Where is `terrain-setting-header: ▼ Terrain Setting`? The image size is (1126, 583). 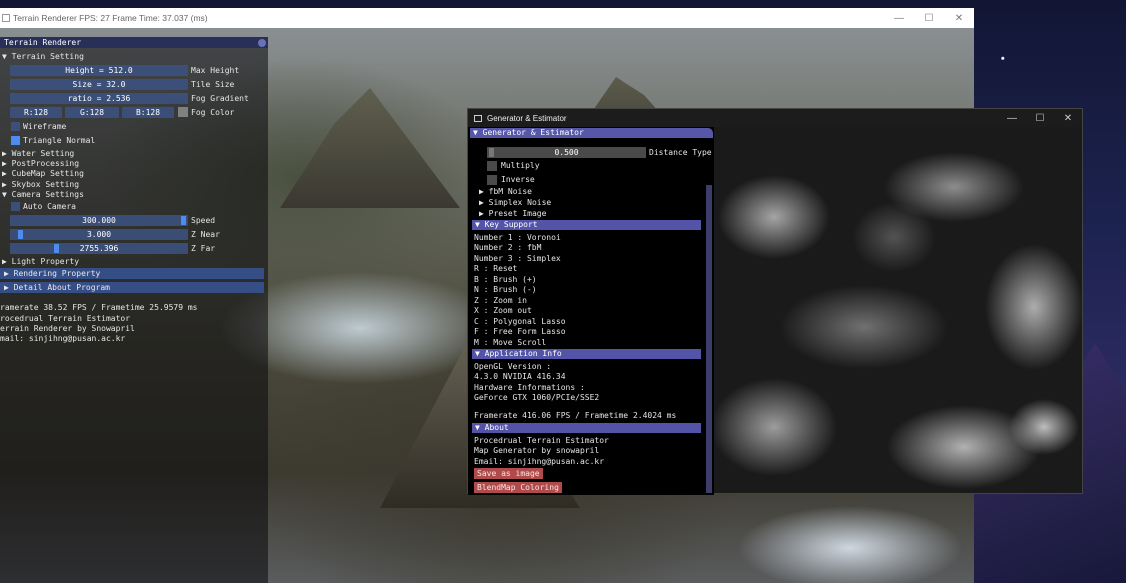
terrain-setting-header: ▼ Terrain Setting is located at coordinates (43, 56).